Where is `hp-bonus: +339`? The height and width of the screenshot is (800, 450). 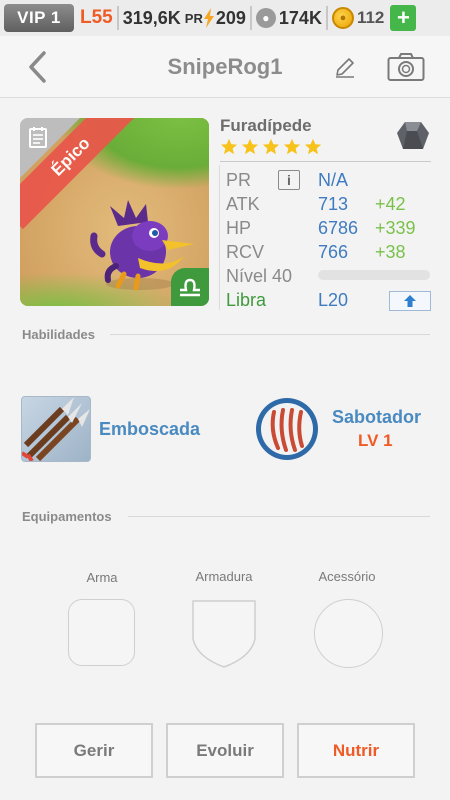 hp-bonus: +339 is located at coordinates (395, 228).